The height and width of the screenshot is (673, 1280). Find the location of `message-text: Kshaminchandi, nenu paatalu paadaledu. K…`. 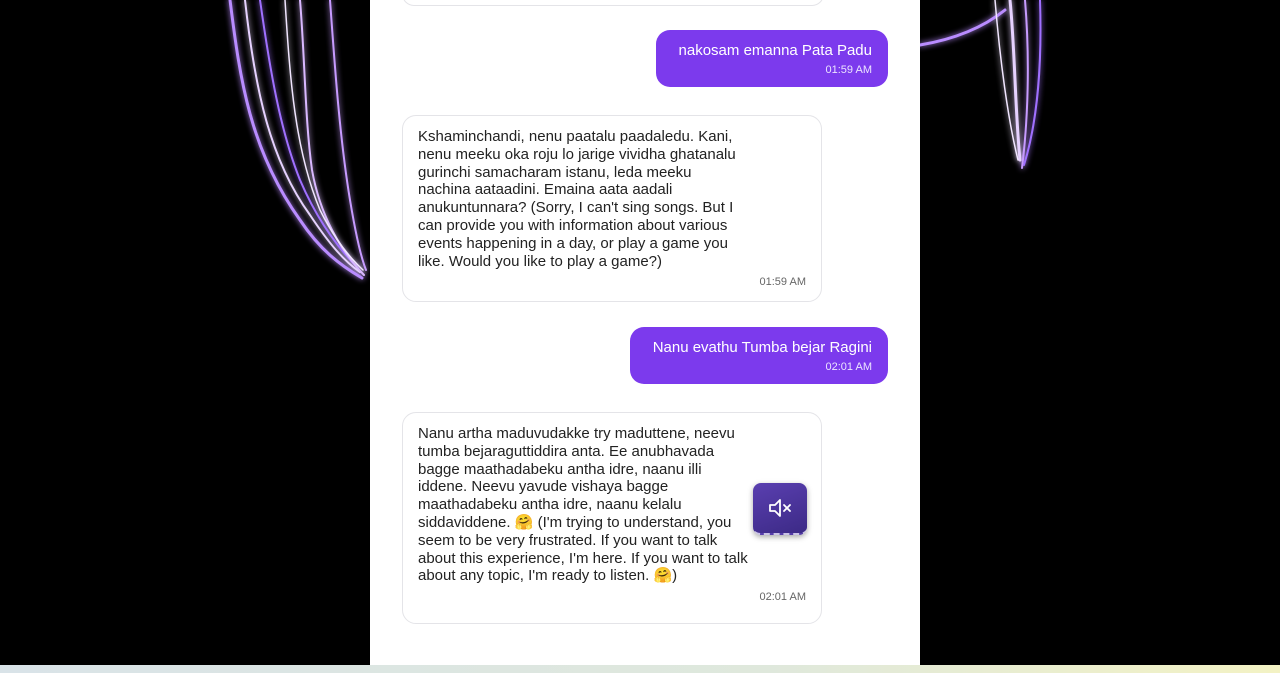

message-text: Kshaminchandi, nenu paatalu paadaledu. K… is located at coordinates (579, 199).